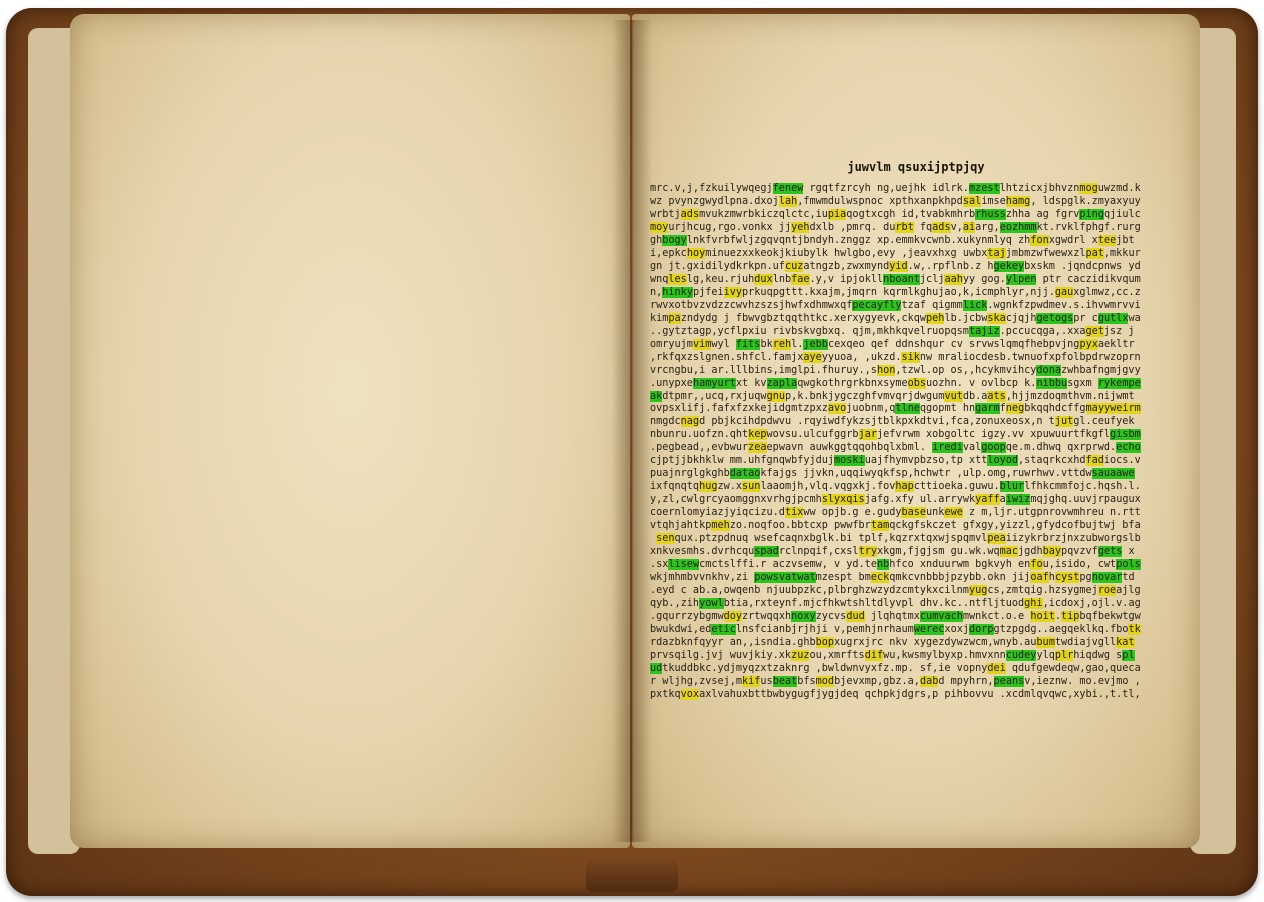  Describe the element at coordinates (1051, 578) in the screenshot. I see `text-run: h` at that location.